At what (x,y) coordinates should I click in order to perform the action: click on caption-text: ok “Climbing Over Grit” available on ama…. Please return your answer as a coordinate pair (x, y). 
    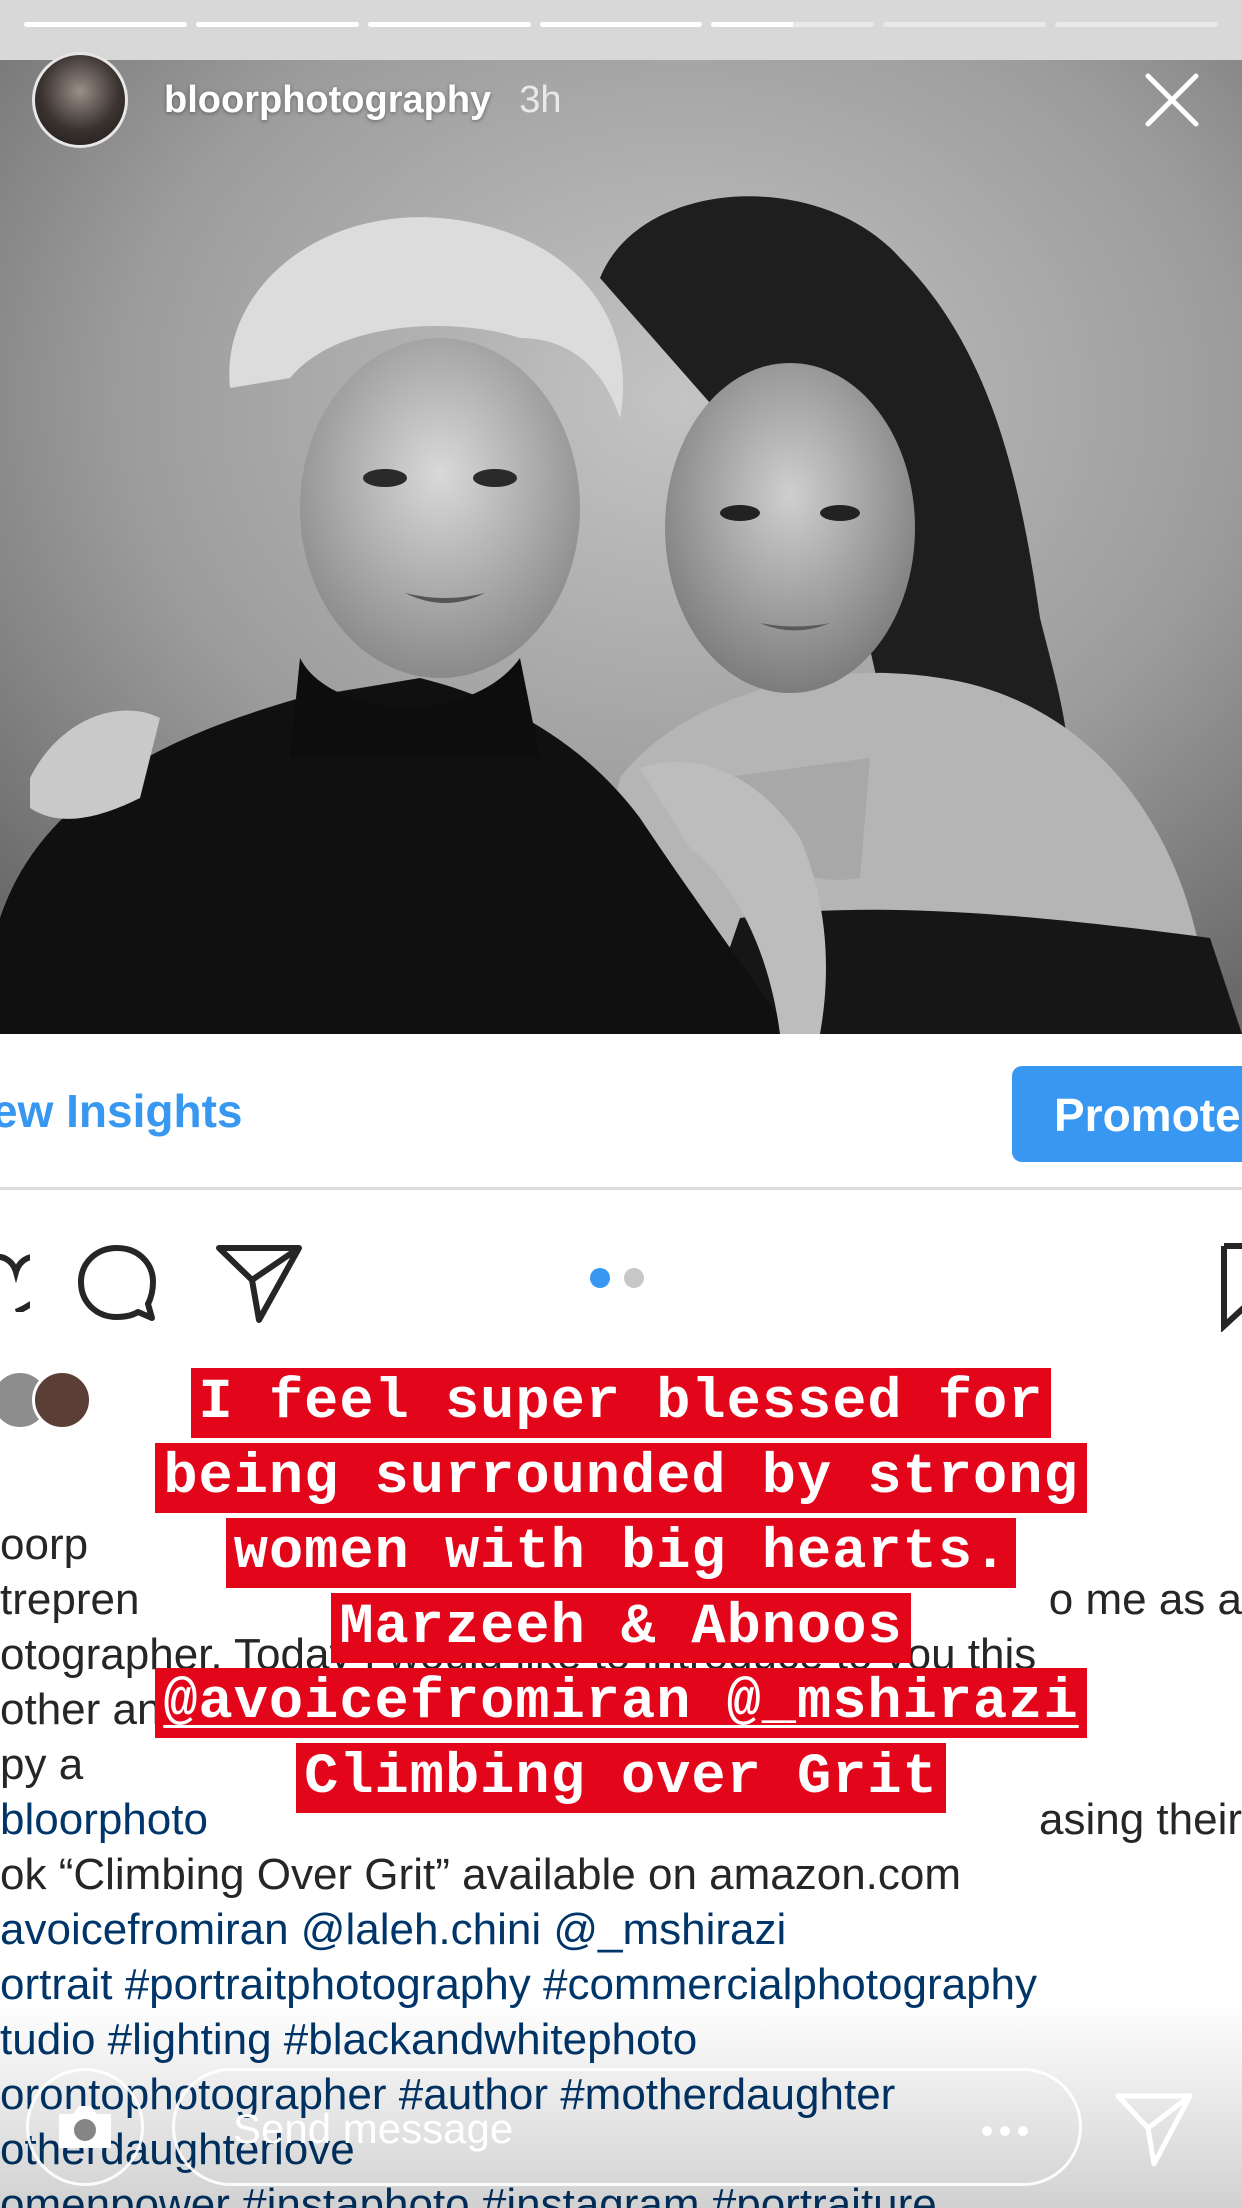
    Looking at the image, I should click on (481, 1874).